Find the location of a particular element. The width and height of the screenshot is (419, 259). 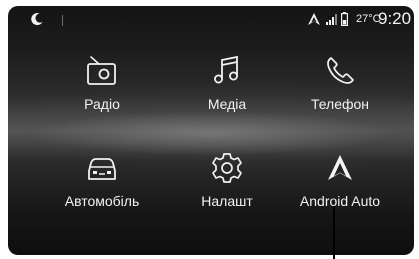

app-tile-phone: Телефон is located at coordinates (340, 84).